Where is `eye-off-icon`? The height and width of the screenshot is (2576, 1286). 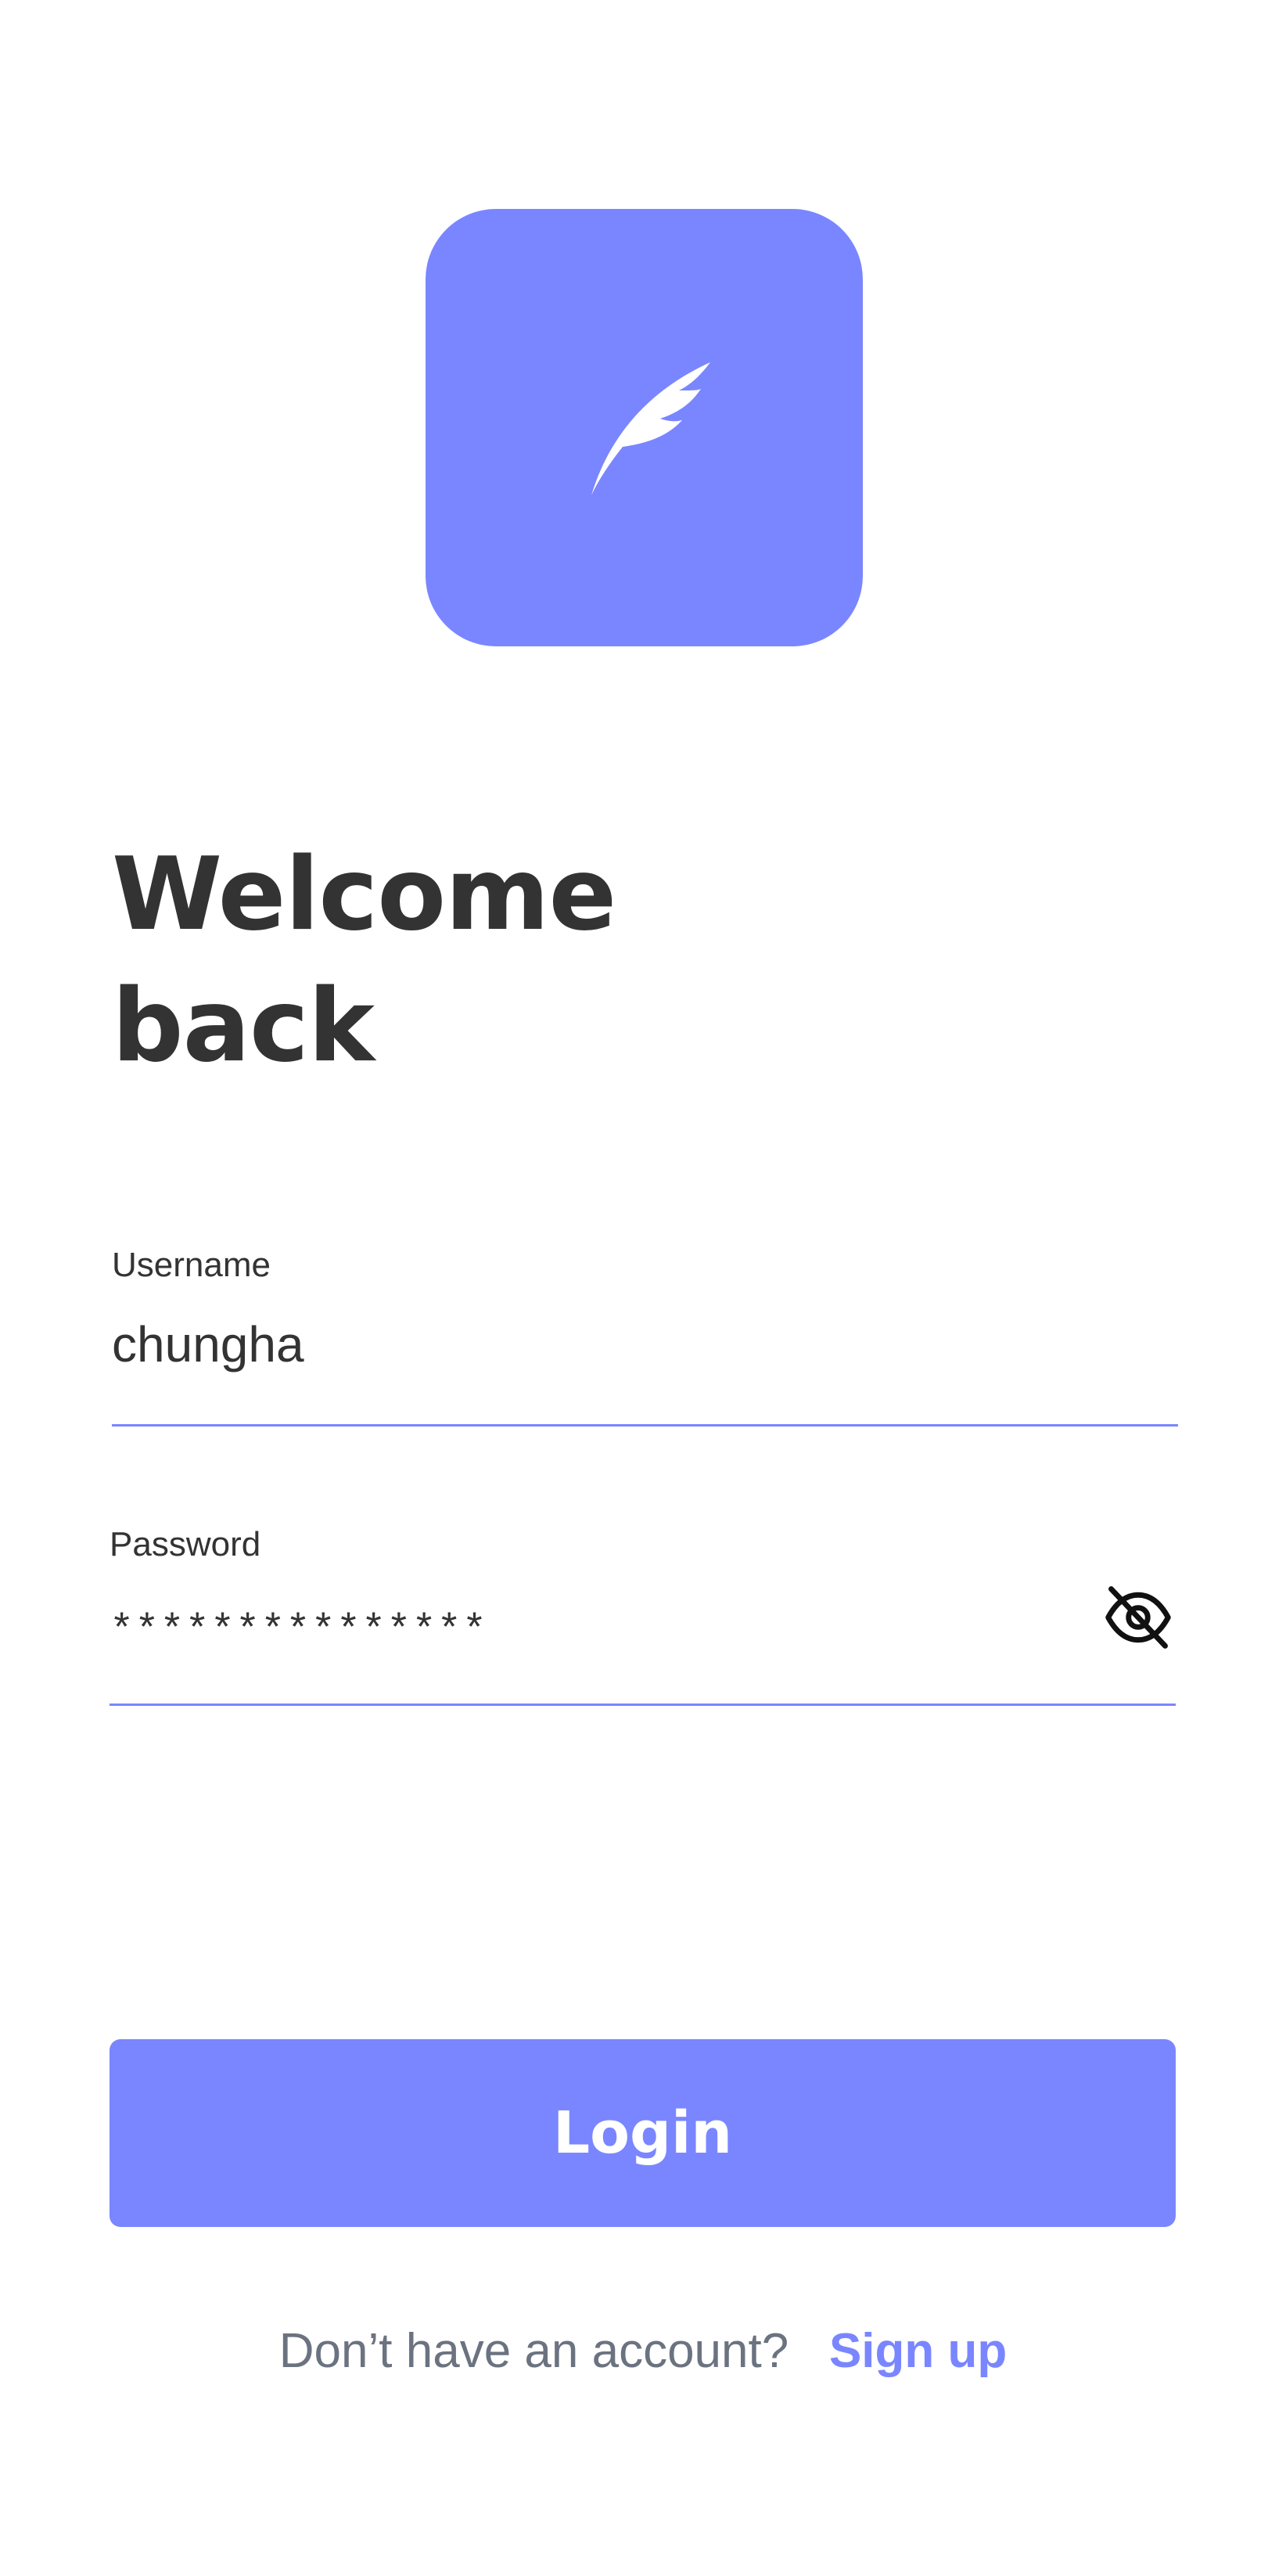 eye-off-icon is located at coordinates (1138, 1618).